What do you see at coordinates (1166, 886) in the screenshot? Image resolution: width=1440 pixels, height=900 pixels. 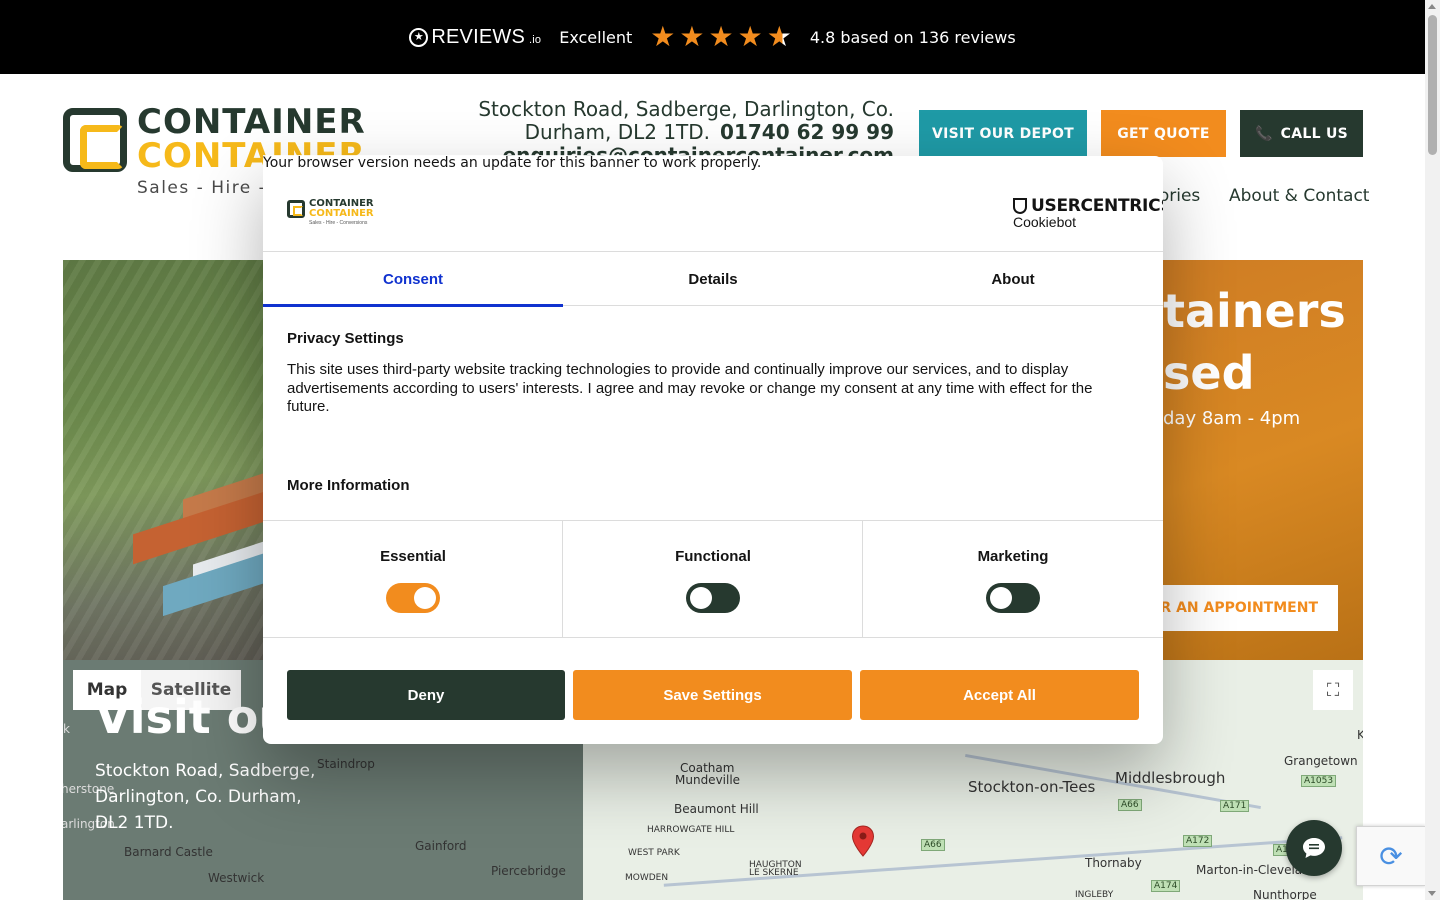 I see `road-badge: A174` at bounding box center [1166, 886].